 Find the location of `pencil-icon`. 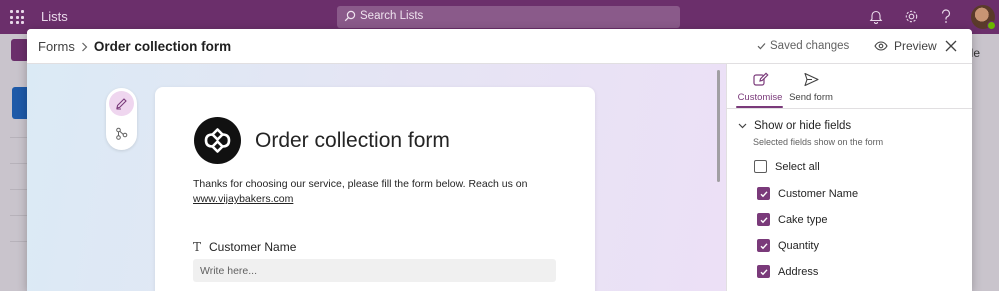

pencil-icon is located at coordinates (121, 104).